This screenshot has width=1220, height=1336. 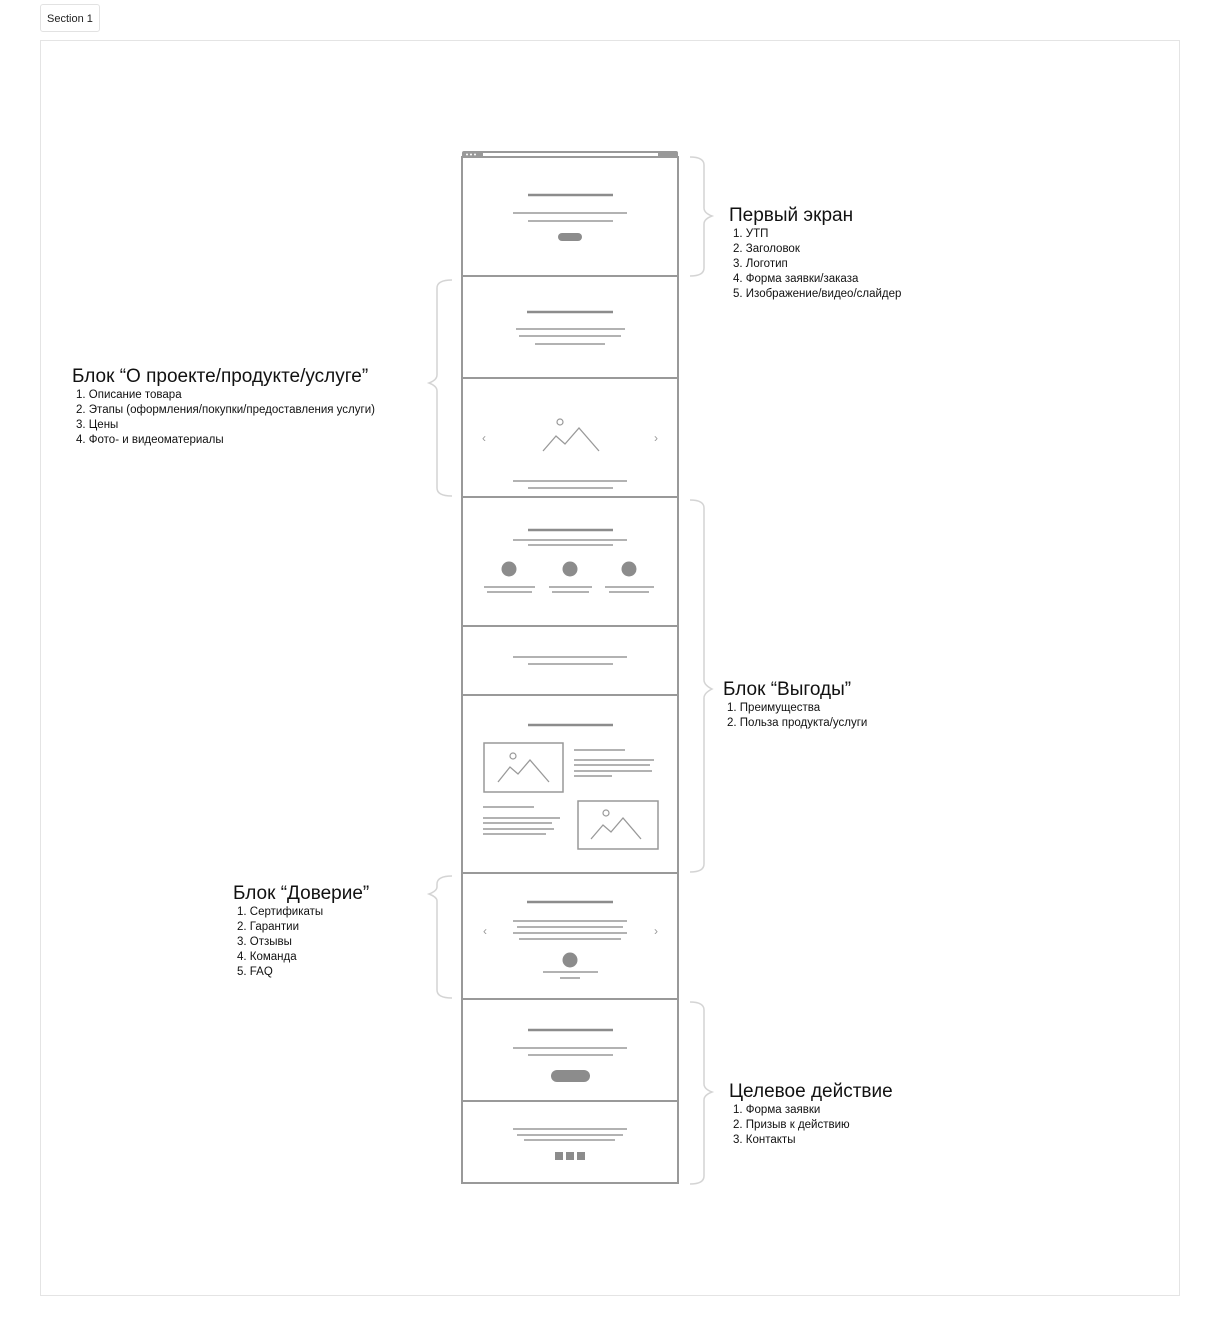 I want to click on block-item: 1. Форма заявки, so click(x=777, y=1110).